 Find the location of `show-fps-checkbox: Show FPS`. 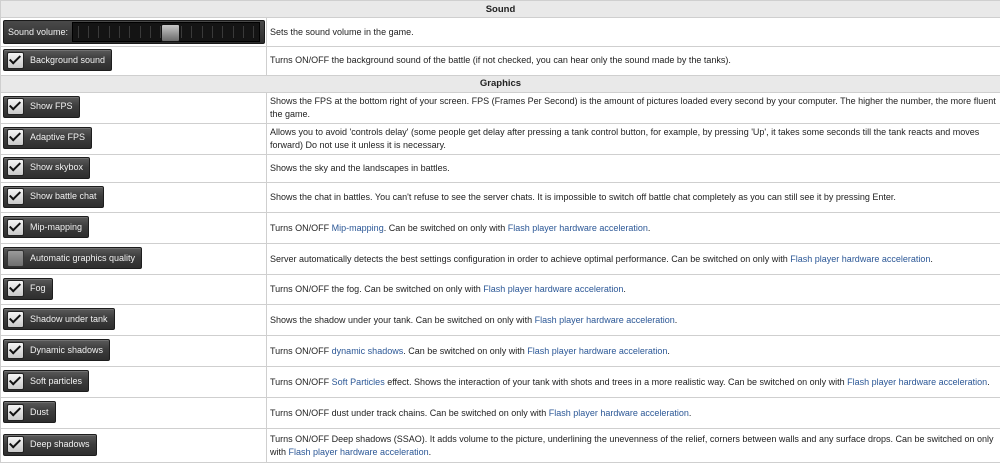

show-fps-checkbox: Show FPS is located at coordinates (41, 106).